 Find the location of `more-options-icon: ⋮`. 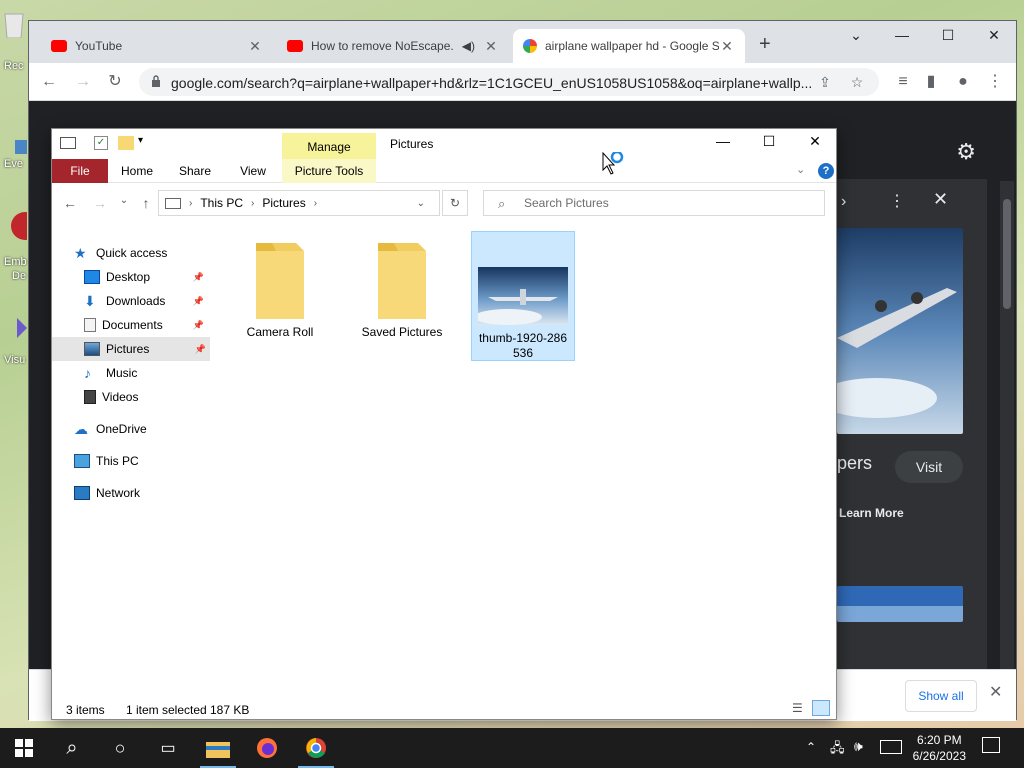

more-options-icon: ⋮ is located at coordinates (897, 201).